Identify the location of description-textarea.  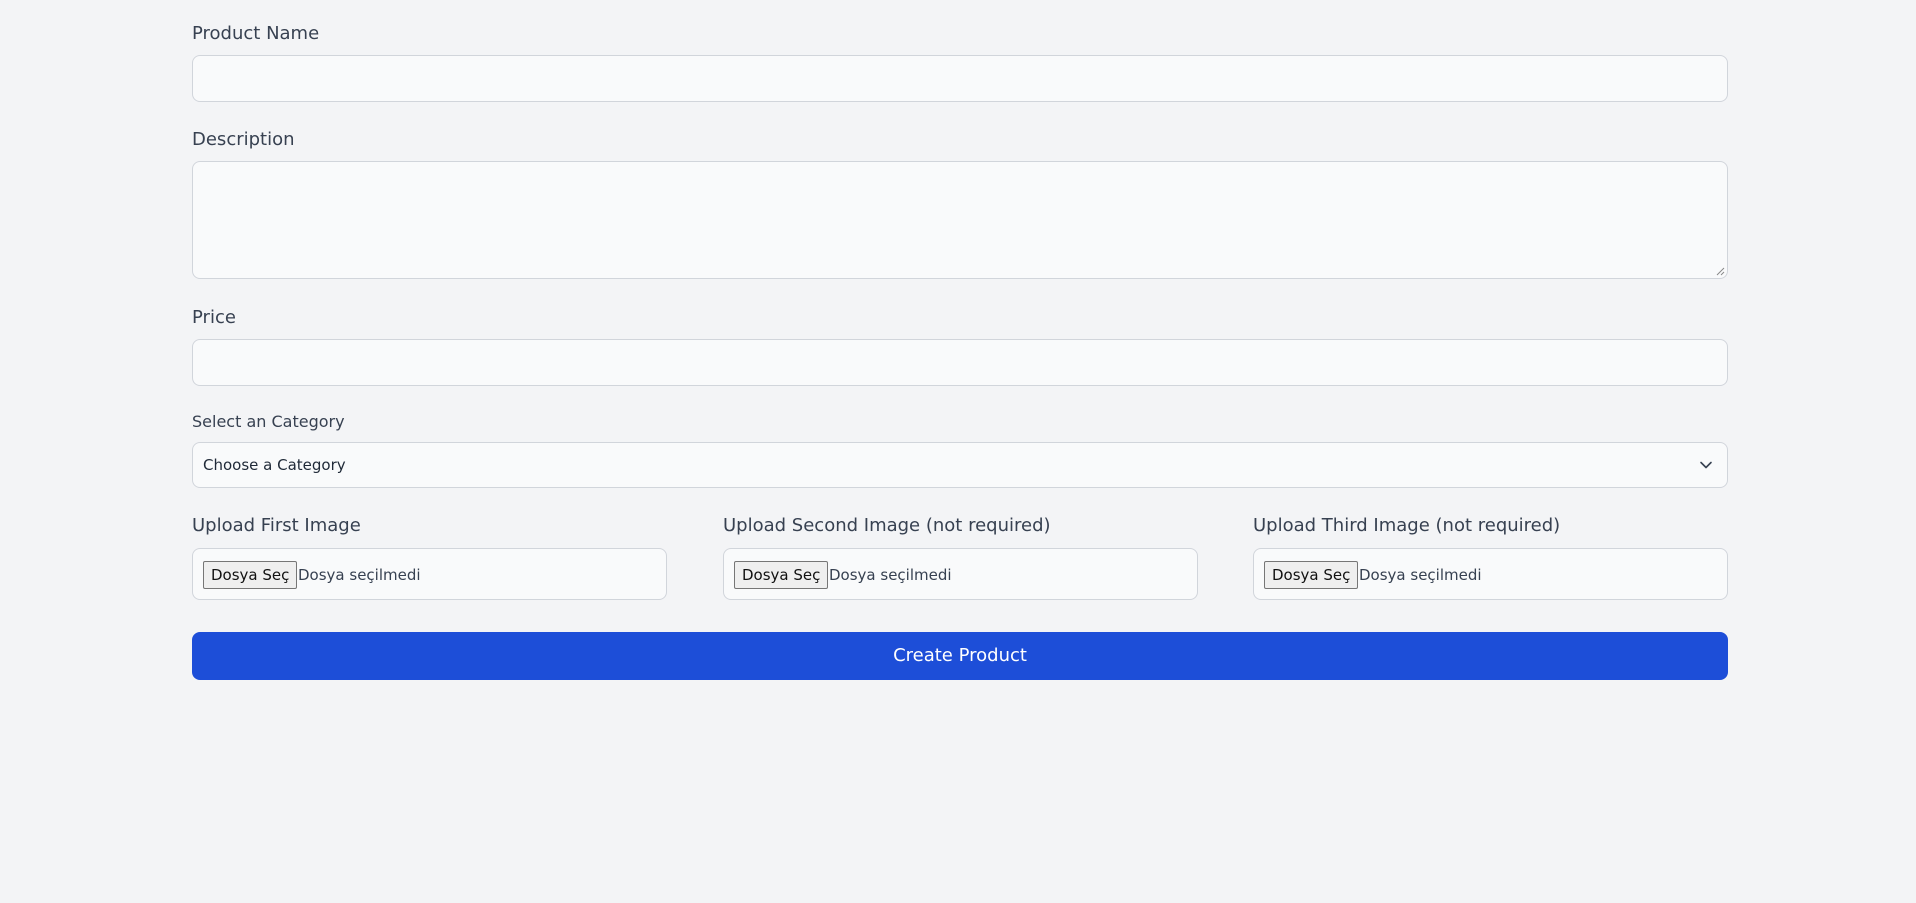
(960, 220).